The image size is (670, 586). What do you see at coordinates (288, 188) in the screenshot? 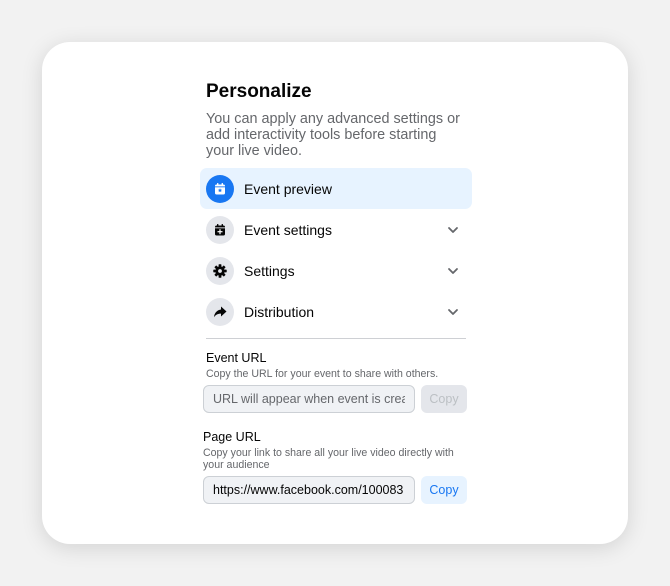
I see `menu-item-label: Event preview` at bounding box center [288, 188].